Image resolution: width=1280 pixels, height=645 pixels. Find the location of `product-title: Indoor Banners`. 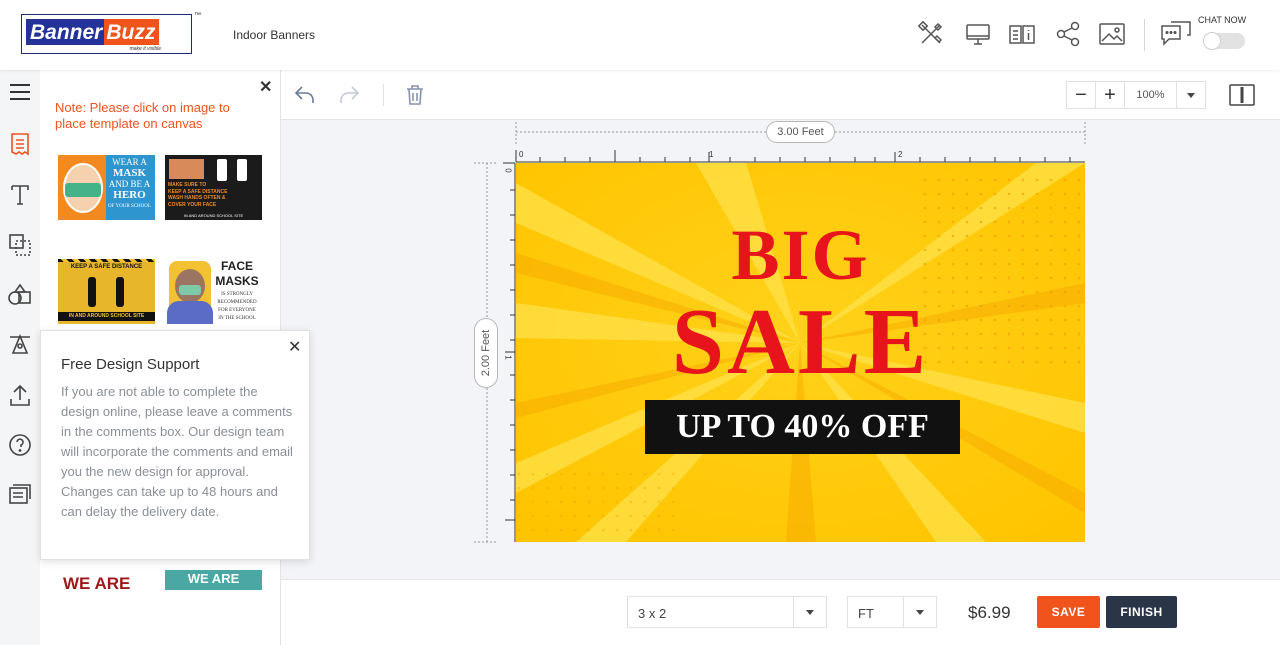

product-title: Indoor Banners is located at coordinates (274, 35).